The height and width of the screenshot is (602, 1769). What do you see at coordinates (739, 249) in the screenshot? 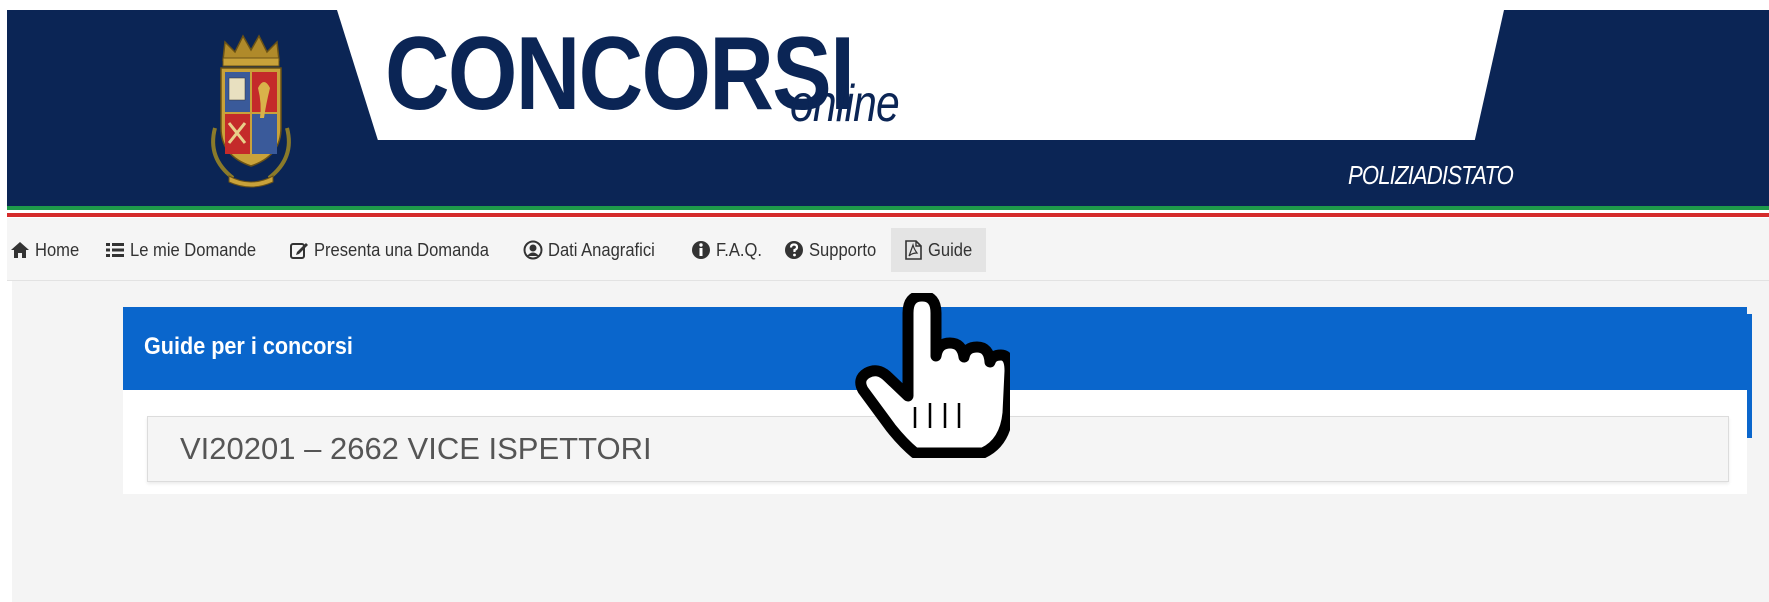
I see `nav-item-label: F.A.Q.` at bounding box center [739, 249].